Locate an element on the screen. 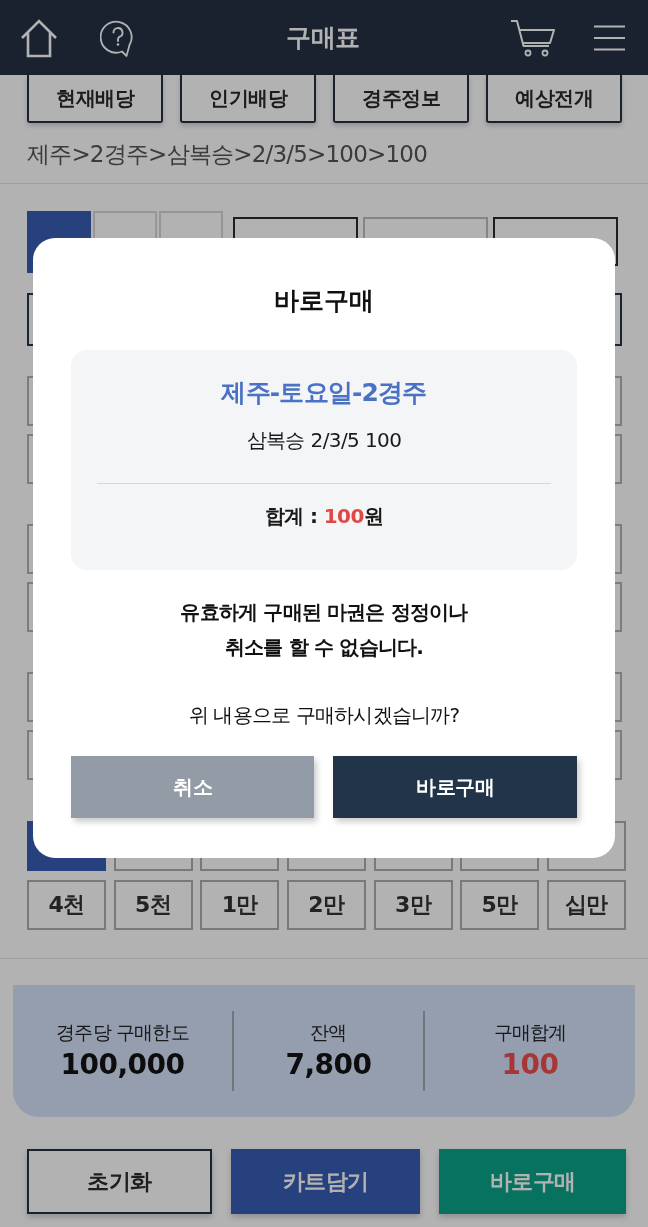 This screenshot has width=648, height=1227. info-tab-button: 경주정보 is located at coordinates (401, 99).